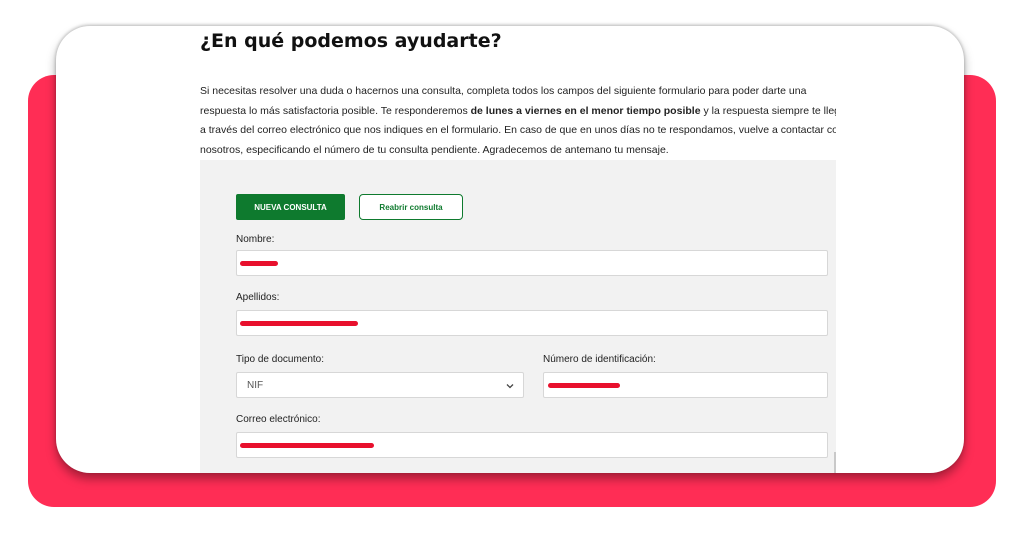 The image size is (1024, 536). What do you see at coordinates (411, 207) in the screenshot?
I see `reopen-query-button: Reabrir consulta` at bounding box center [411, 207].